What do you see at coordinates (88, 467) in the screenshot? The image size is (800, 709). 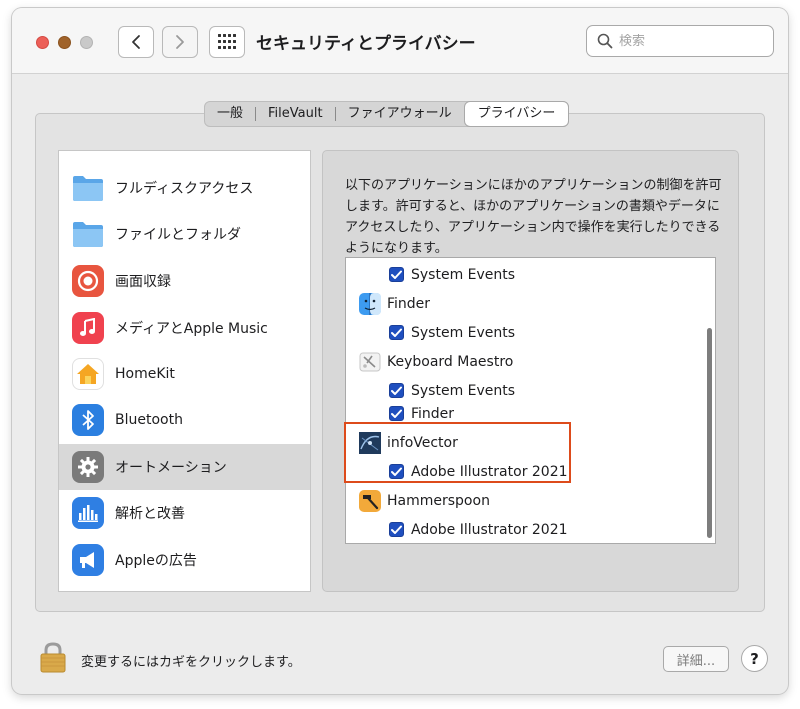 I see `gear-icon` at bounding box center [88, 467].